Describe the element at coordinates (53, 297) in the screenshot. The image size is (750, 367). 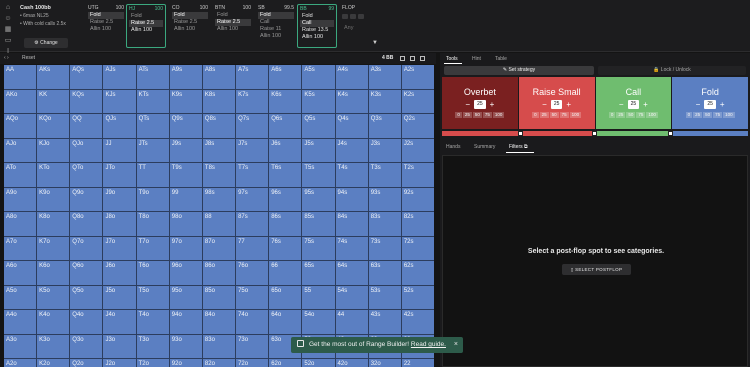
I see `hand-cell: K5o` at that location.